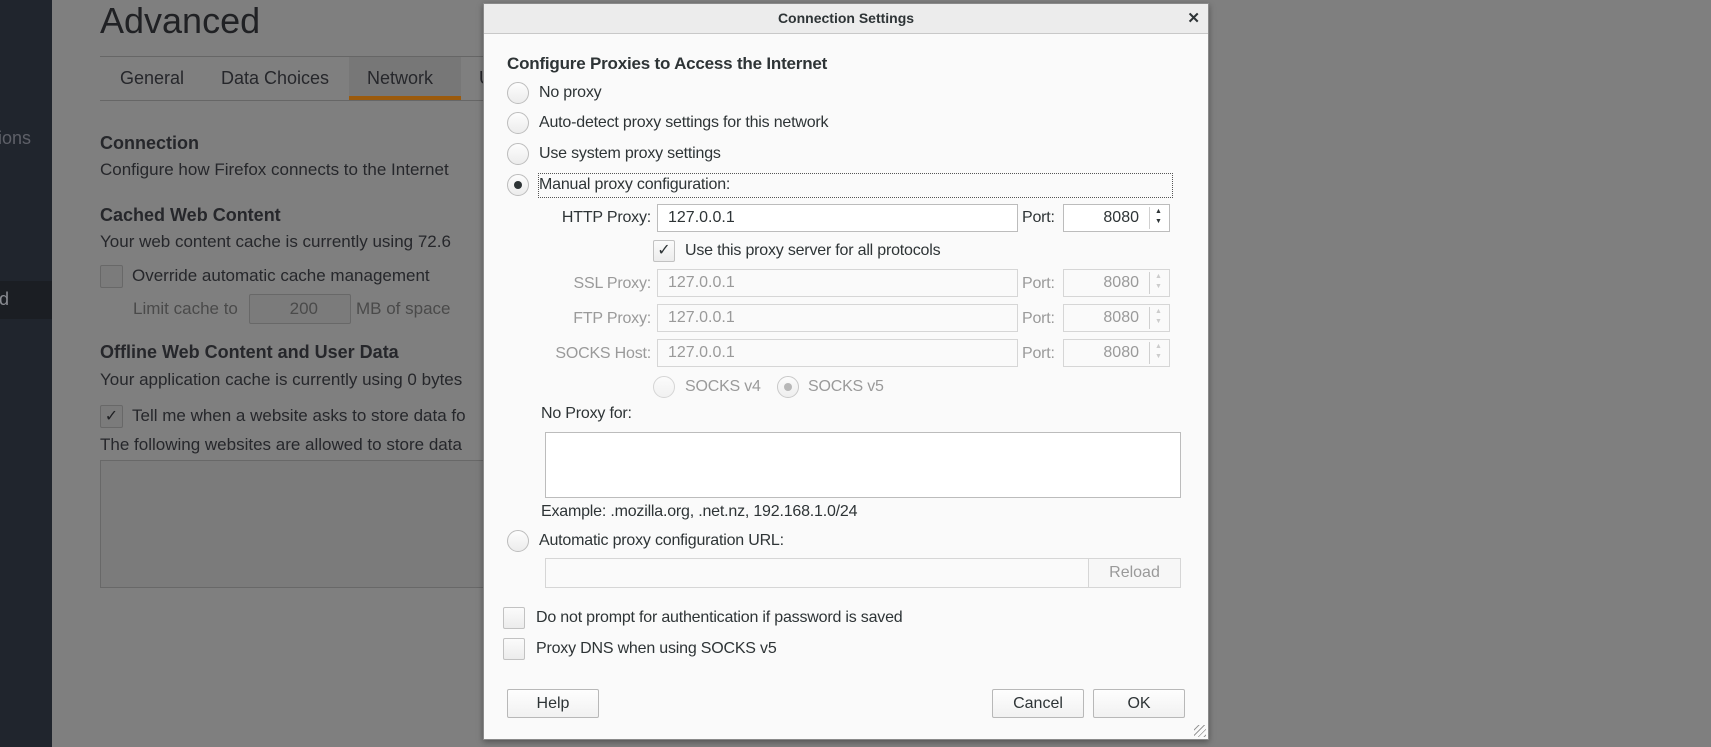  Describe the element at coordinates (863, 465) in the screenshot. I see `no-proxy-for-textarea` at that location.